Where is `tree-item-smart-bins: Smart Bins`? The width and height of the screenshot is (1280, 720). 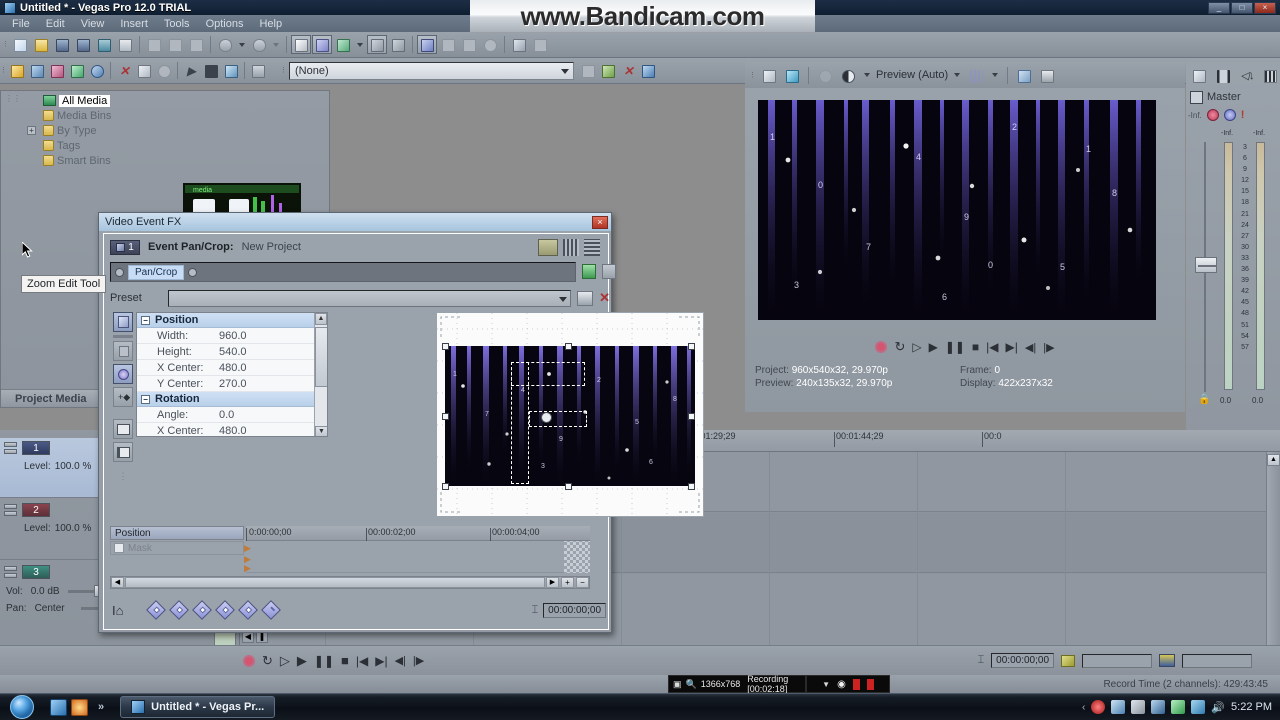 tree-item-smart-bins: Smart Bins is located at coordinates (175, 160).